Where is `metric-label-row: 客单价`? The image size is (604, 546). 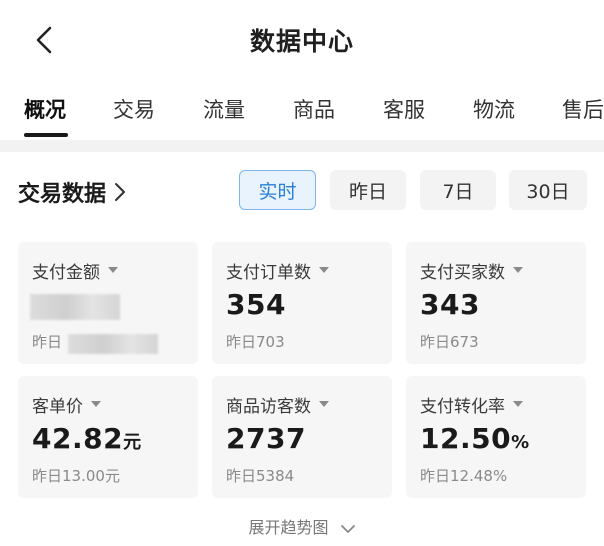 metric-label-row: 客单价 is located at coordinates (66, 404).